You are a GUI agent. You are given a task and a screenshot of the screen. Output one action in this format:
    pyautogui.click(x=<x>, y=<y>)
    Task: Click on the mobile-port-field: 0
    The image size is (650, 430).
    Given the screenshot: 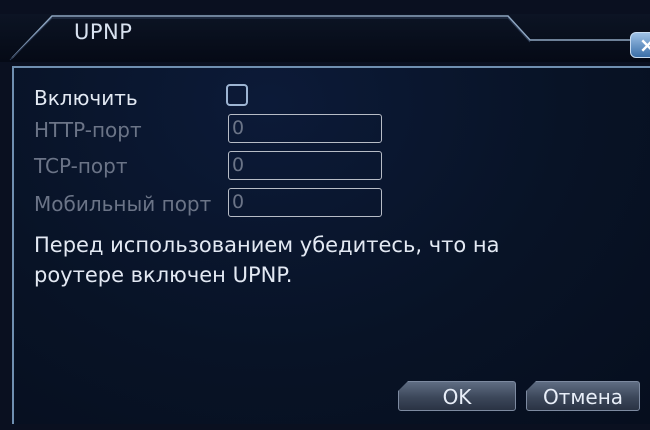 What is the action you would take?
    pyautogui.click(x=305, y=202)
    